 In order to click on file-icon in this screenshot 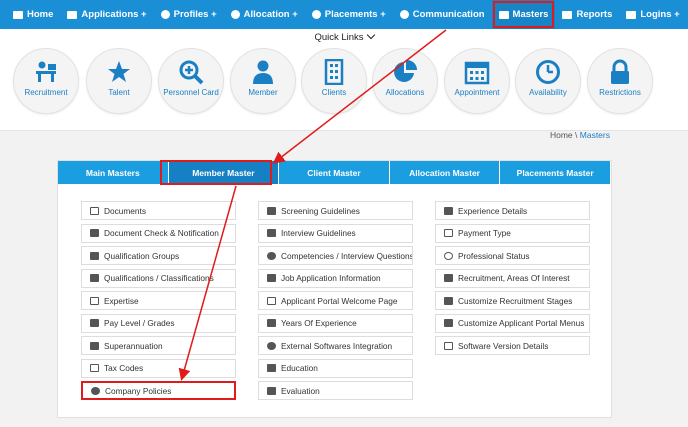, I will do `click(271, 278)`.